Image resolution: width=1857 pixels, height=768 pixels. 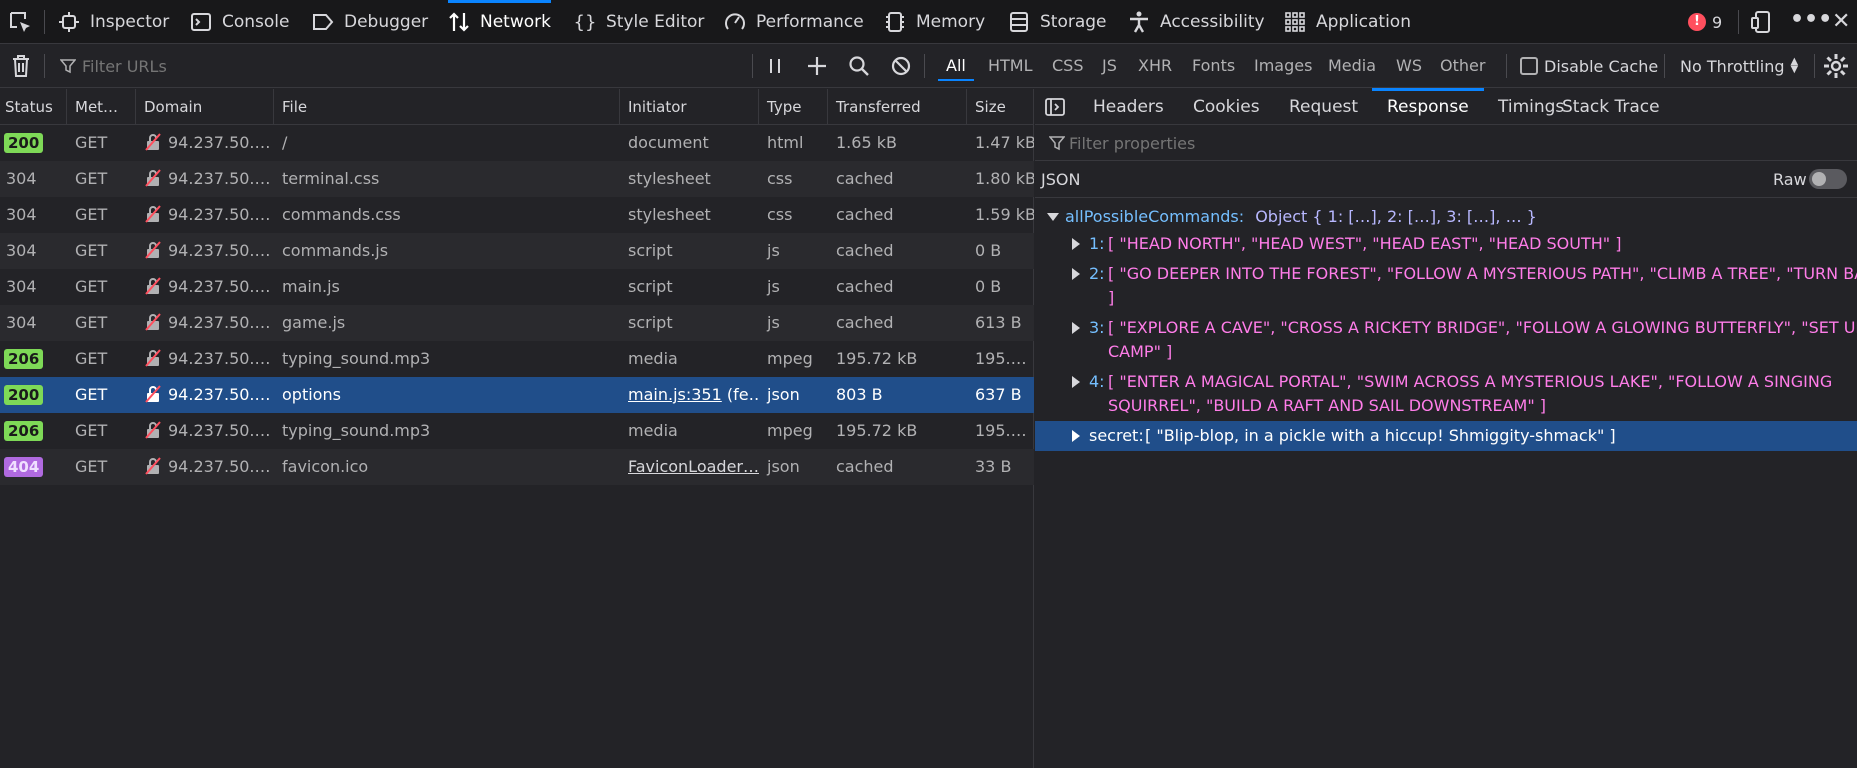 What do you see at coordinates (1739, 66) in the screenshot?
I see `throttling-select: No Throttling ▲ ▼` at bounding box center [1739, 66].